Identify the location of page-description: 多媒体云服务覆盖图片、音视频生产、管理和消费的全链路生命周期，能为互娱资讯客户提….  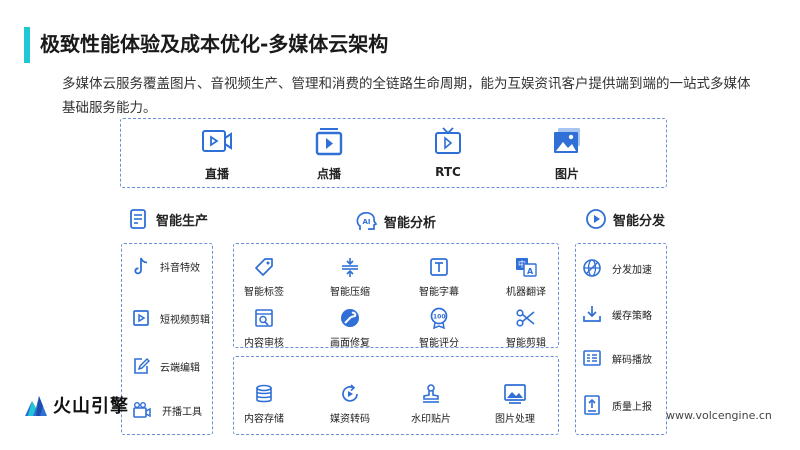
(406, 96).